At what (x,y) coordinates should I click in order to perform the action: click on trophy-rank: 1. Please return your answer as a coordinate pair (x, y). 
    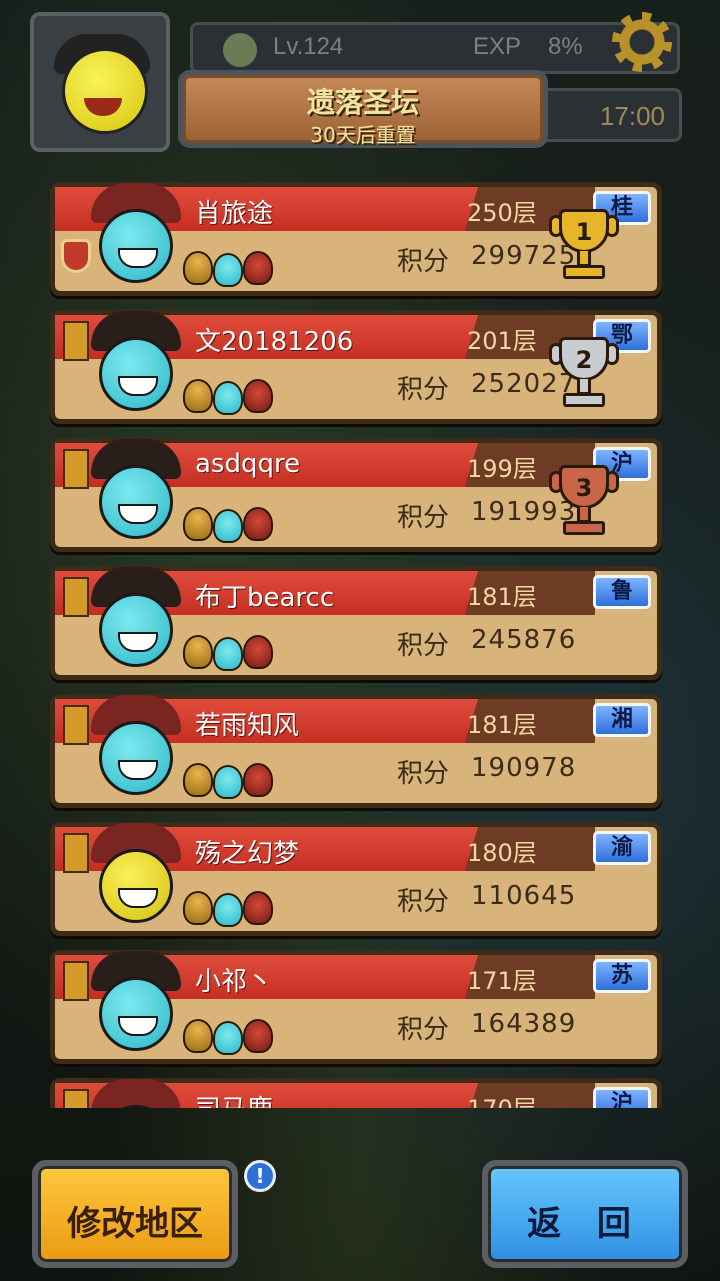
    Looking at the image, I should click on (584, 232).